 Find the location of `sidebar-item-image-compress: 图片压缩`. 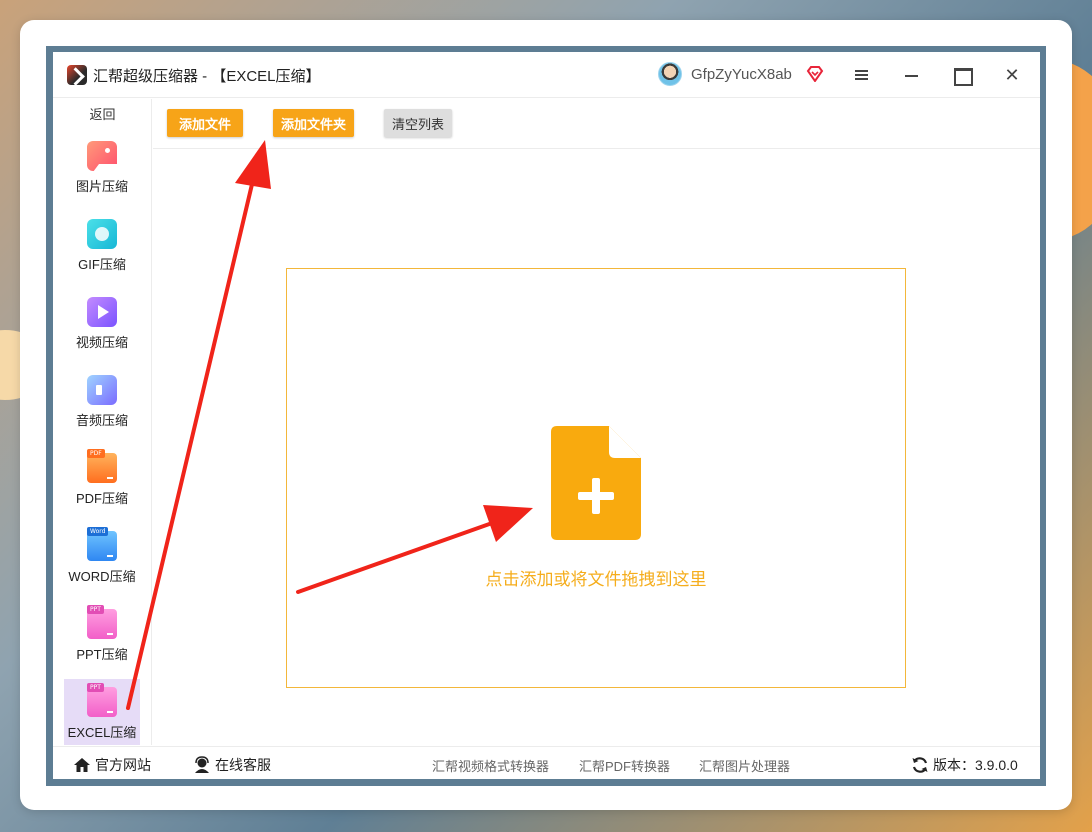

sidebar-item-image-compress: 图片压缩 is located at coordinates (102, 168).